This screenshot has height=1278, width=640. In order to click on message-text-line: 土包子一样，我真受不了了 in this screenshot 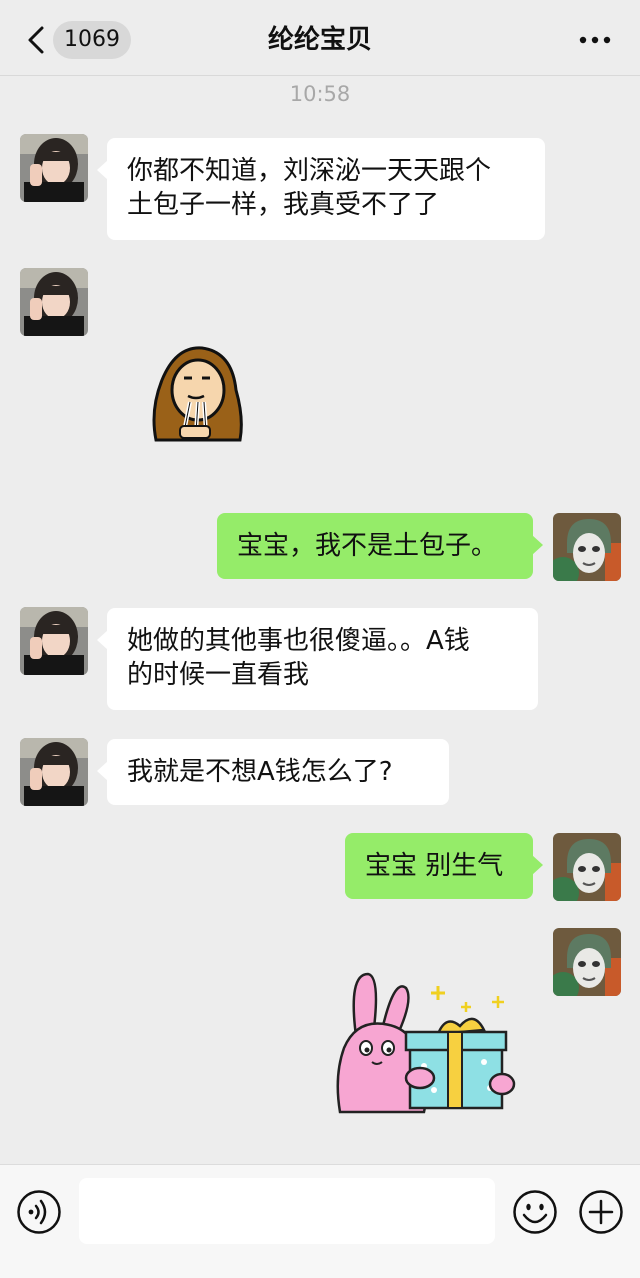, I will do `click(283, 205)`.